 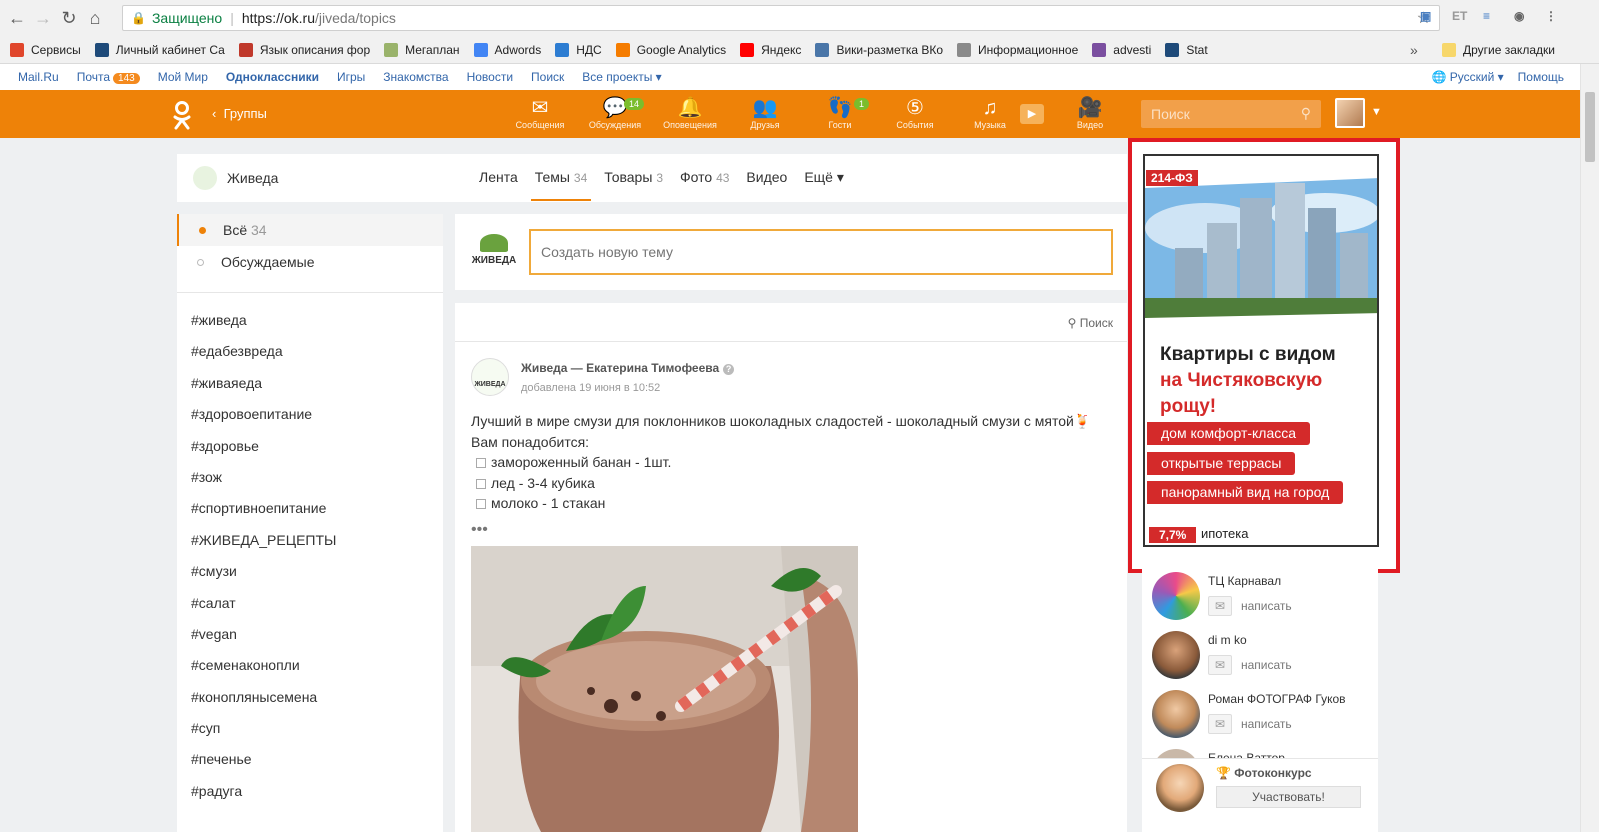 What do you see at coordinates (95, 18) in the screenshot?
I see `home-icon: ⌂` at bounding box center [95, 18].